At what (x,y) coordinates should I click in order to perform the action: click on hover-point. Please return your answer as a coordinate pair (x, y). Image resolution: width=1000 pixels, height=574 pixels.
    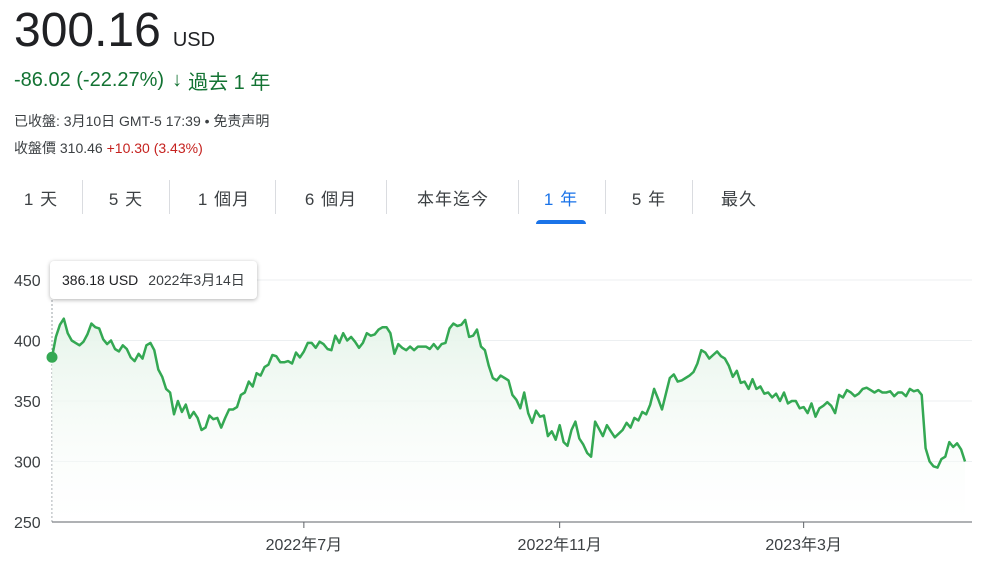
    Looking at the image, I should click on (52, 357).